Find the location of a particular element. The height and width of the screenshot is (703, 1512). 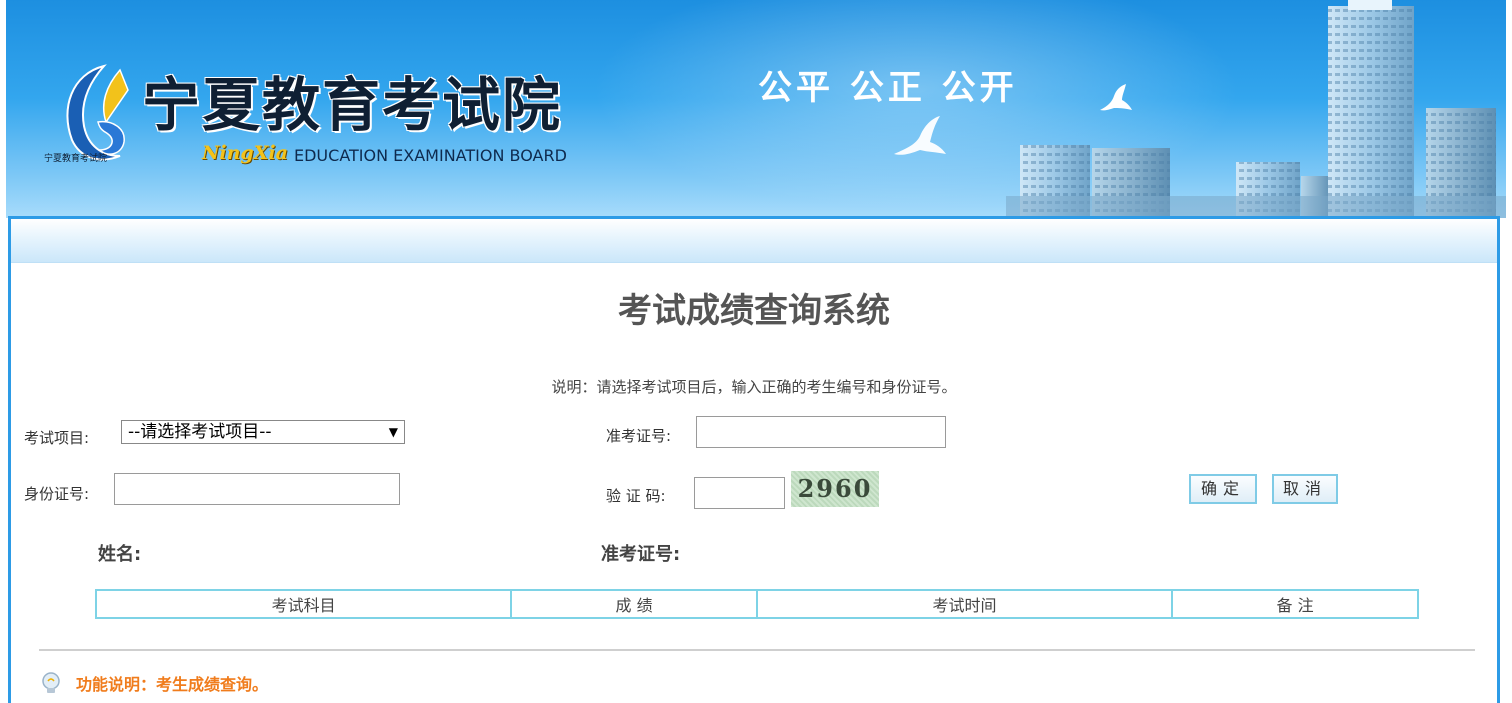

lightbulb-icon is located at coordinates (51, 682).